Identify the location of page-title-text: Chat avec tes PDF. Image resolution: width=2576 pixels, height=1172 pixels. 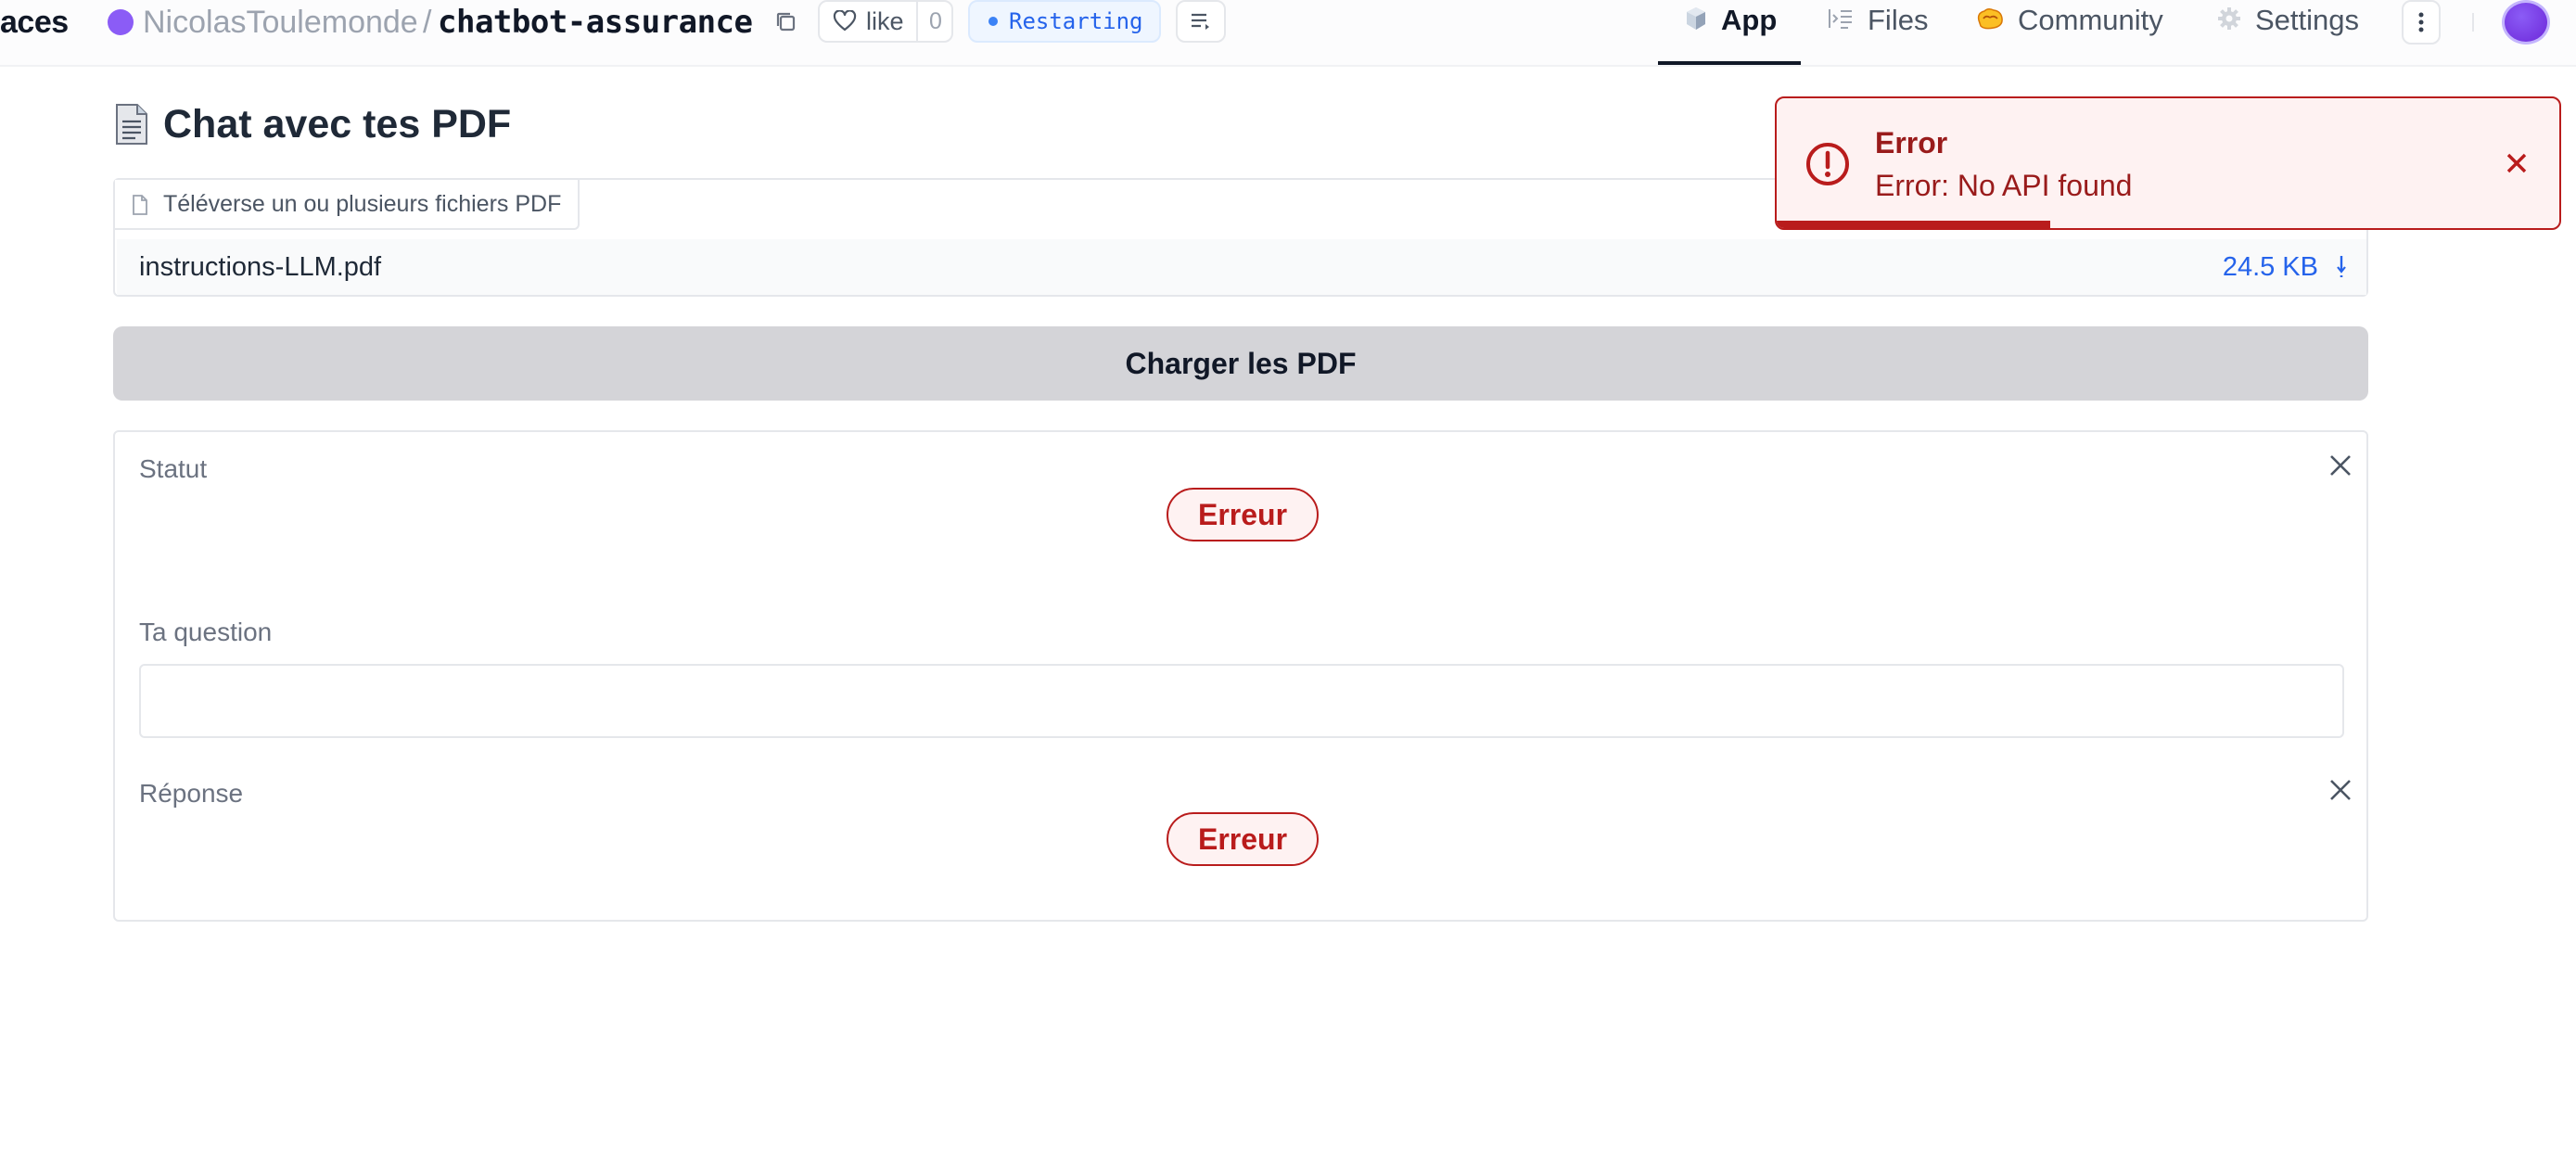
(338, 123).